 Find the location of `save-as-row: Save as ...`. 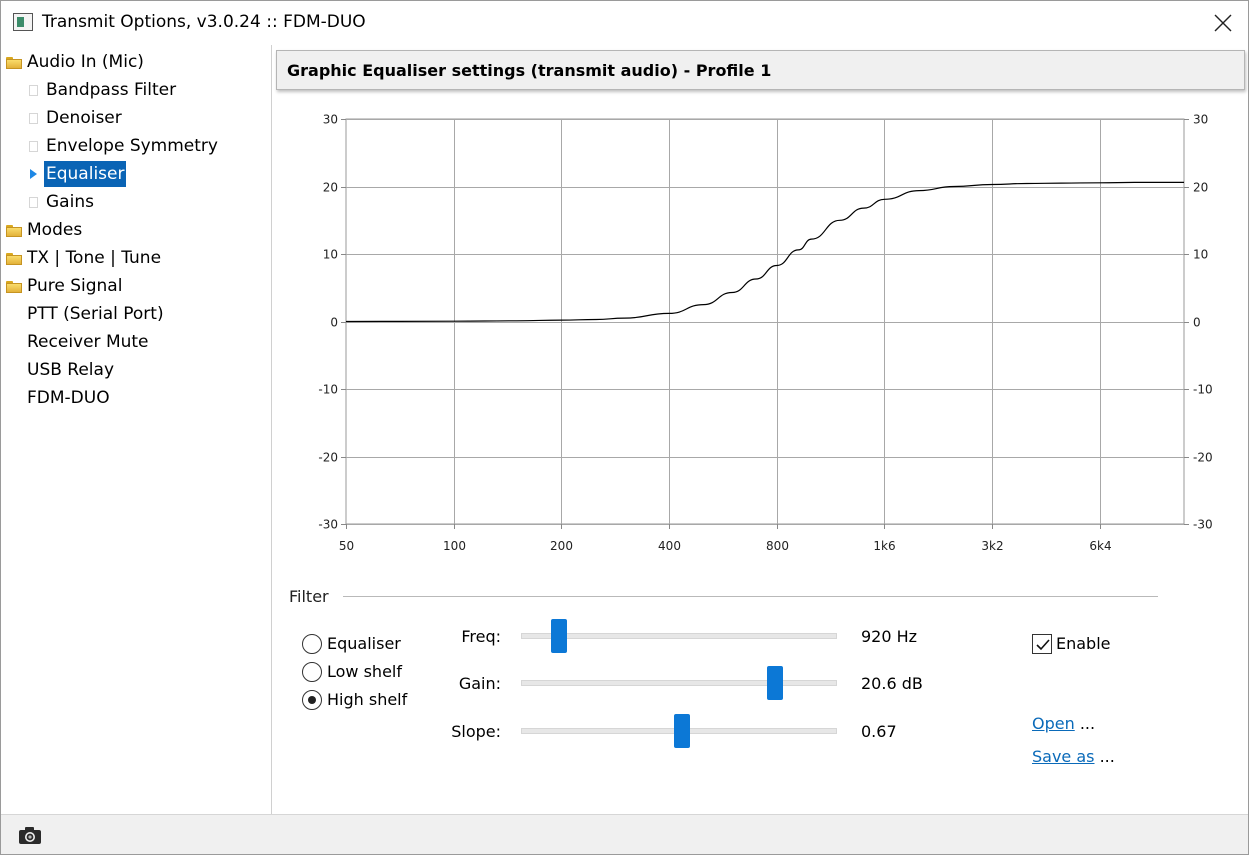

save-as-row: Save as ... is located at coordinates (1073, 756).